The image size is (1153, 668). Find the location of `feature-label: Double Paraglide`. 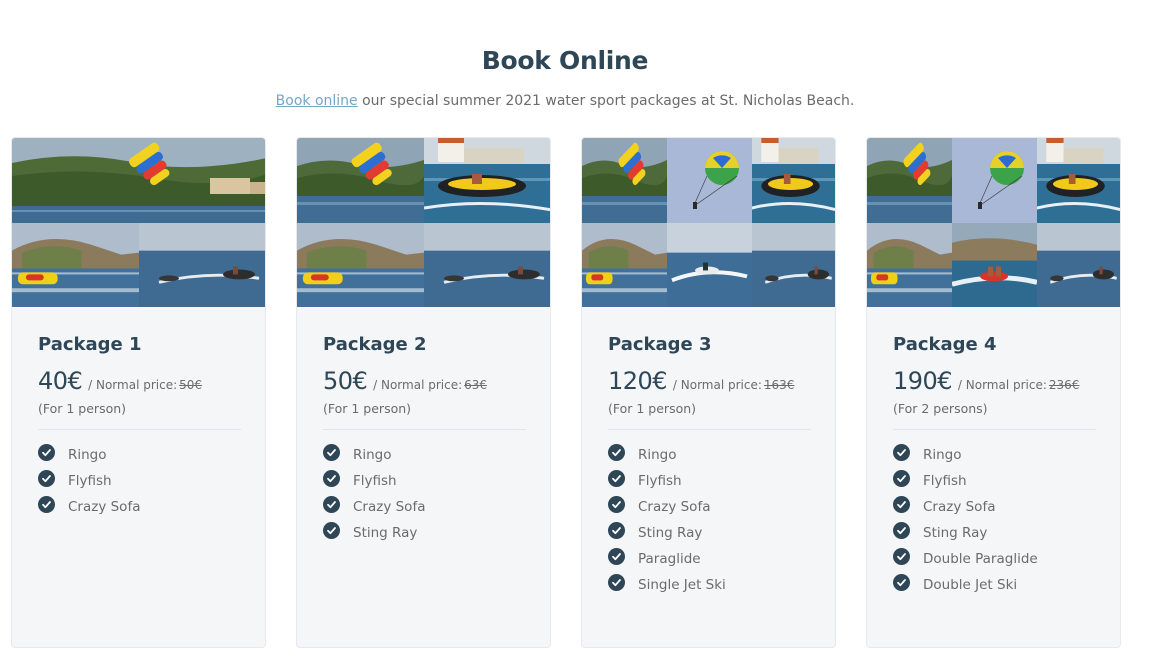

feature-label: Double Paraglide is located at coordinates (980, 559).